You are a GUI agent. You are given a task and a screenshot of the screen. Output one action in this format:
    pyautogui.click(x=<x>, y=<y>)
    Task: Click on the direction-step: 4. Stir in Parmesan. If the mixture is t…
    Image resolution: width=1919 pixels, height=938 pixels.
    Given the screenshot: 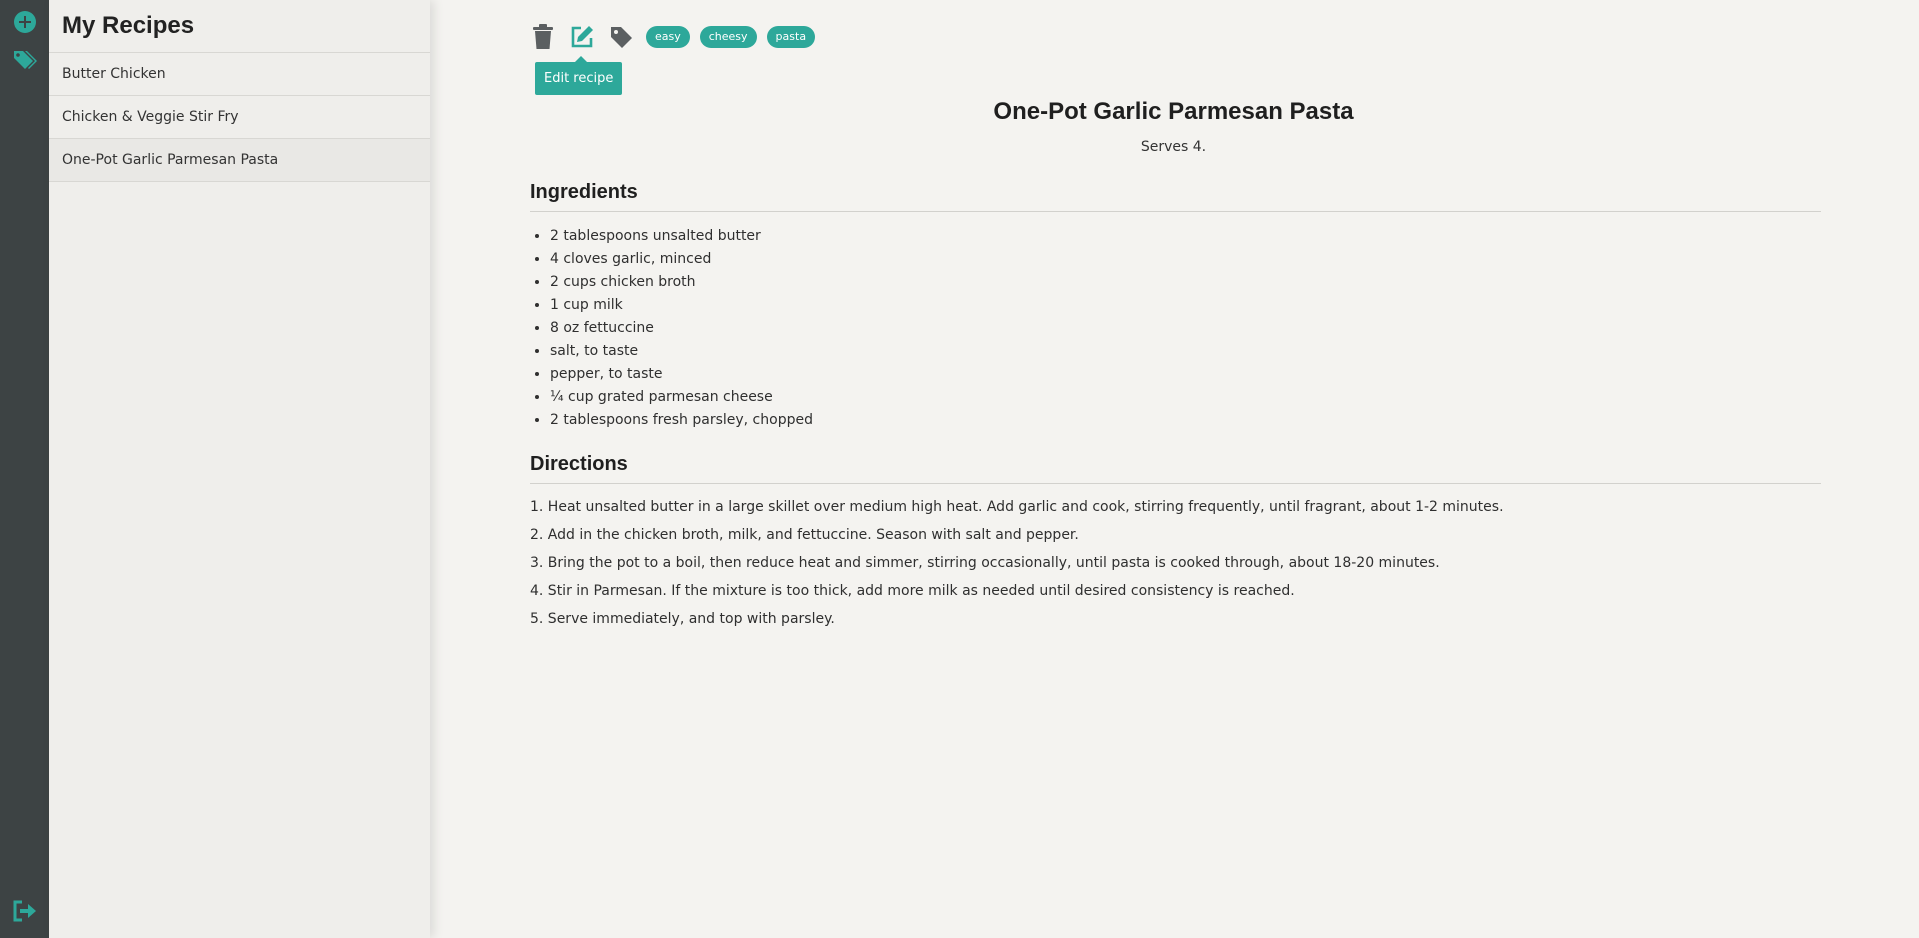 What is the action you would take?
    pyautogui.click(x=912, y=591)
    